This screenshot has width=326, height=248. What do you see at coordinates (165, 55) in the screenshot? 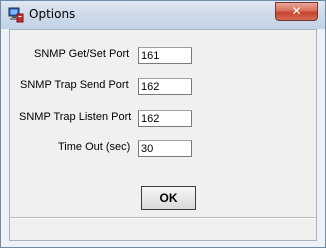
I see `snmp-get-set-port-input` at bounding box center [165, 55].